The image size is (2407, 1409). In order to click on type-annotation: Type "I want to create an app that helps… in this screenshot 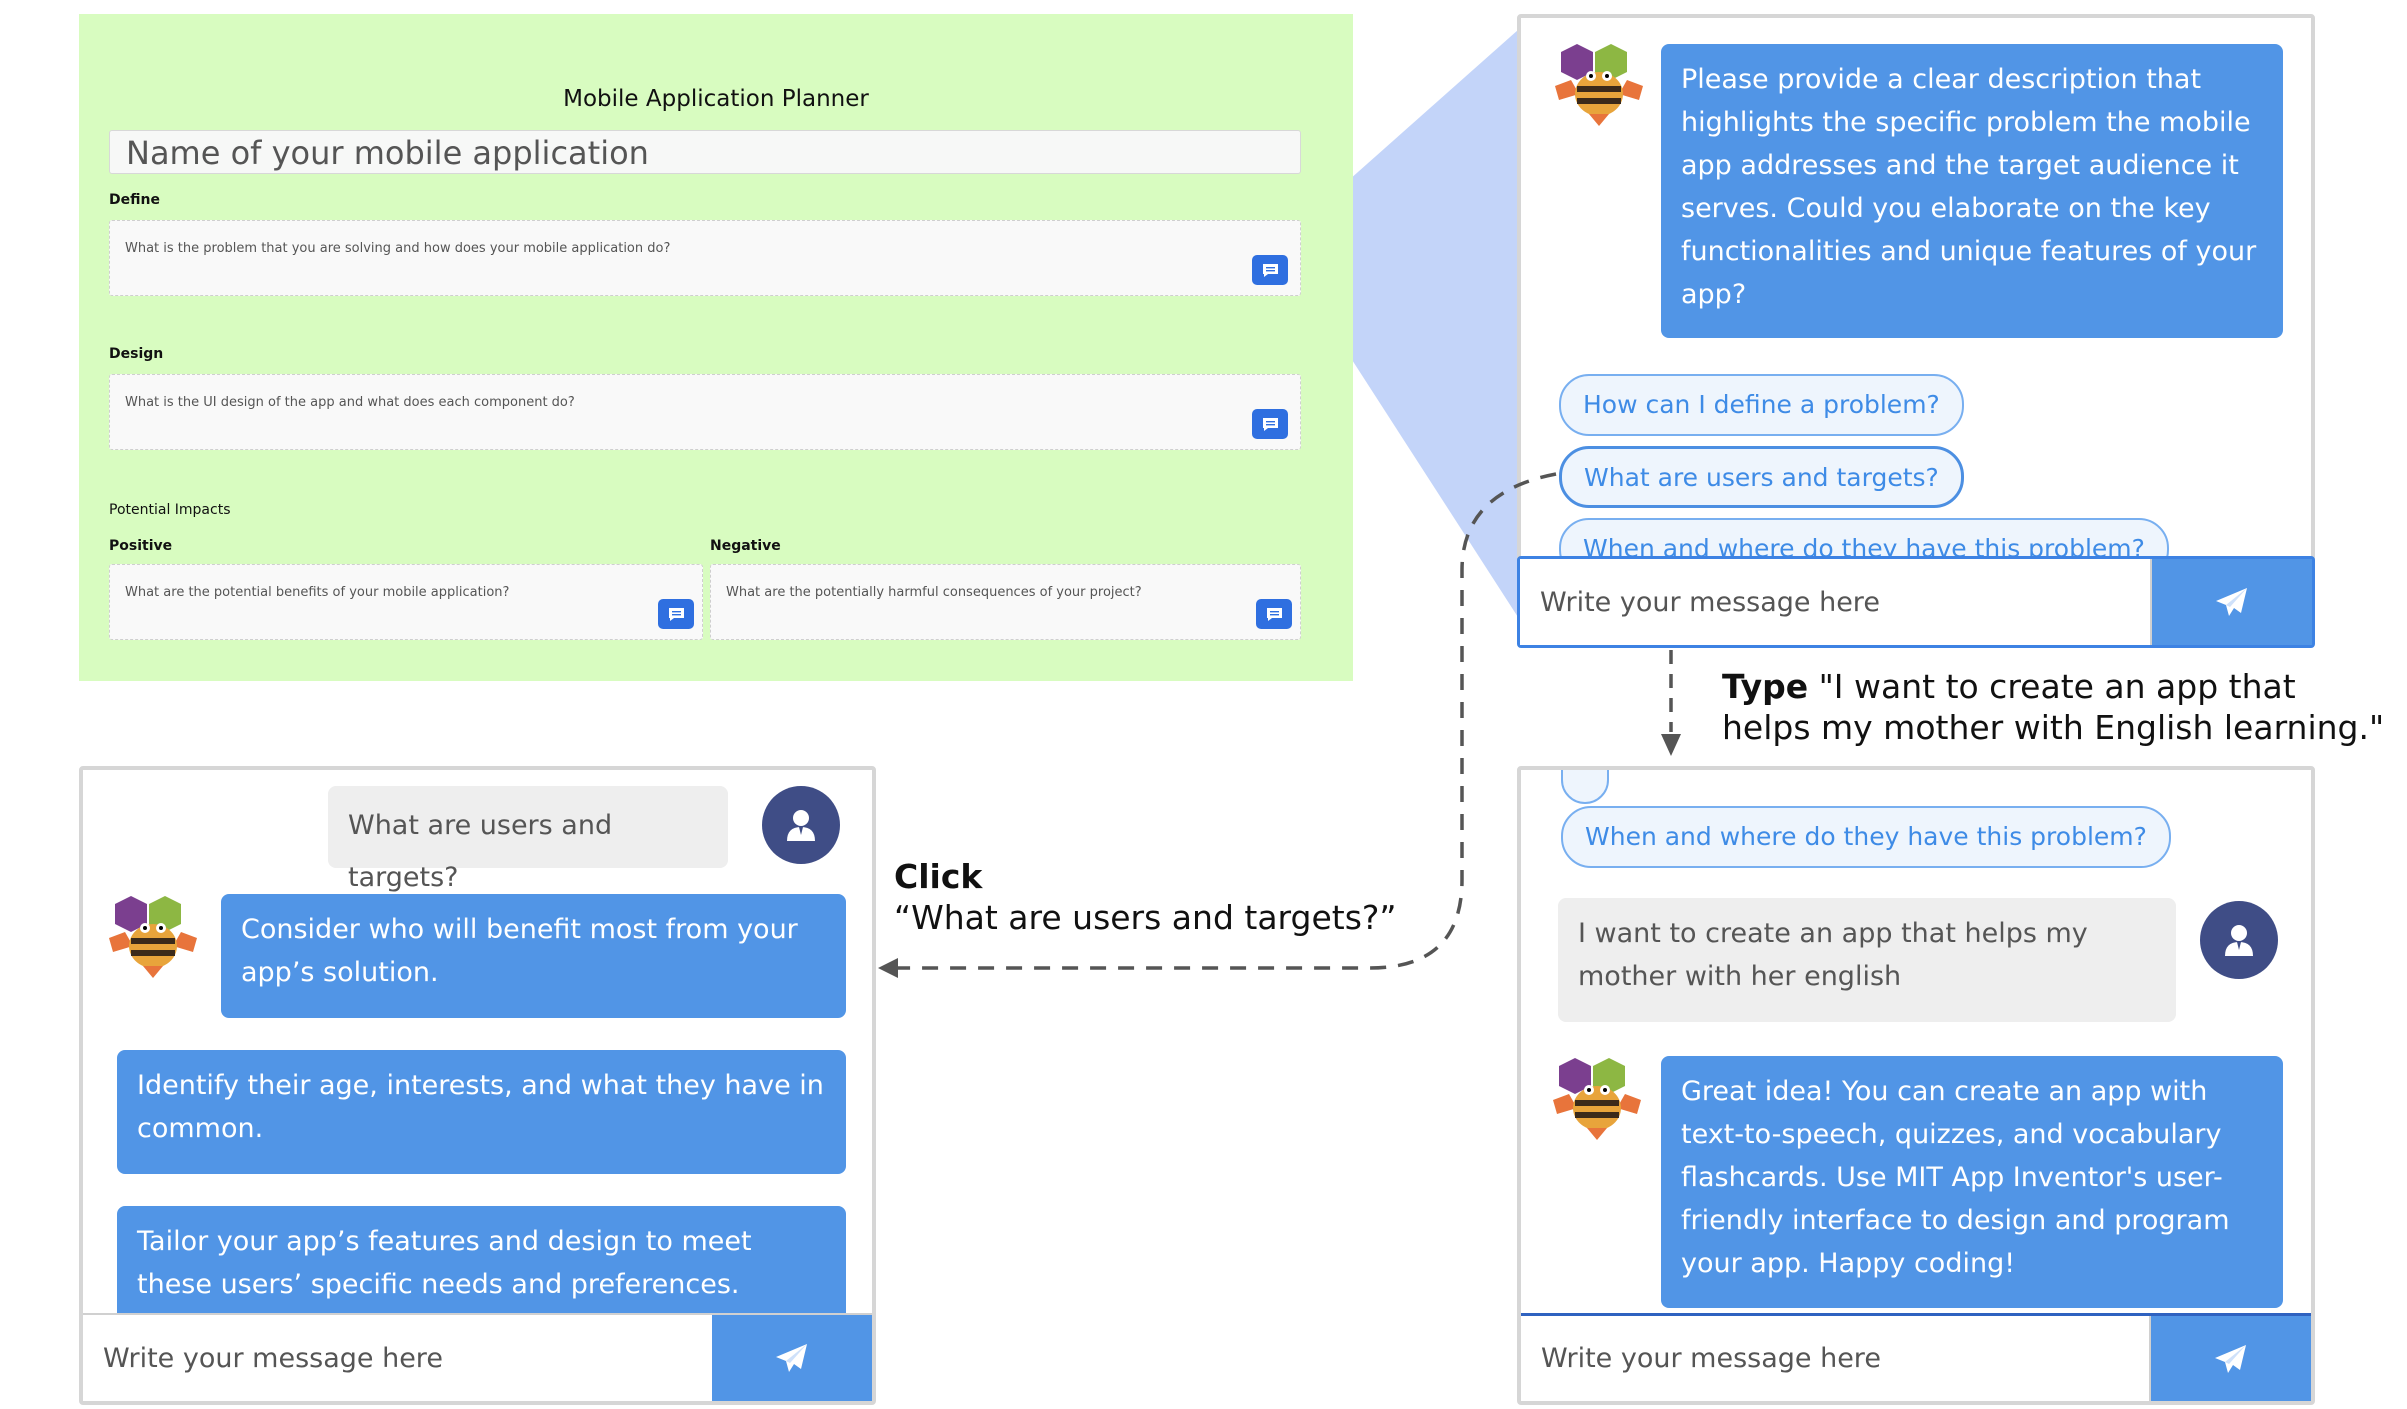, I will do `click(2062, 707)`.